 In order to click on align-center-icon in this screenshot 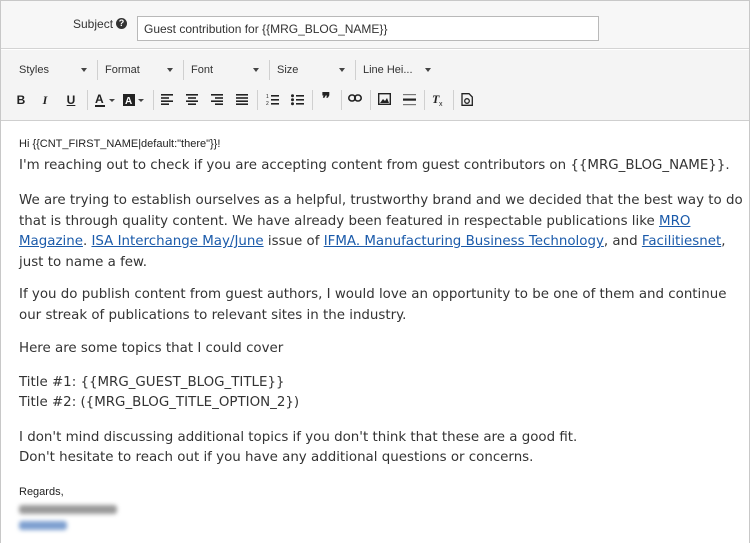, I will do `click(192, 99)`.